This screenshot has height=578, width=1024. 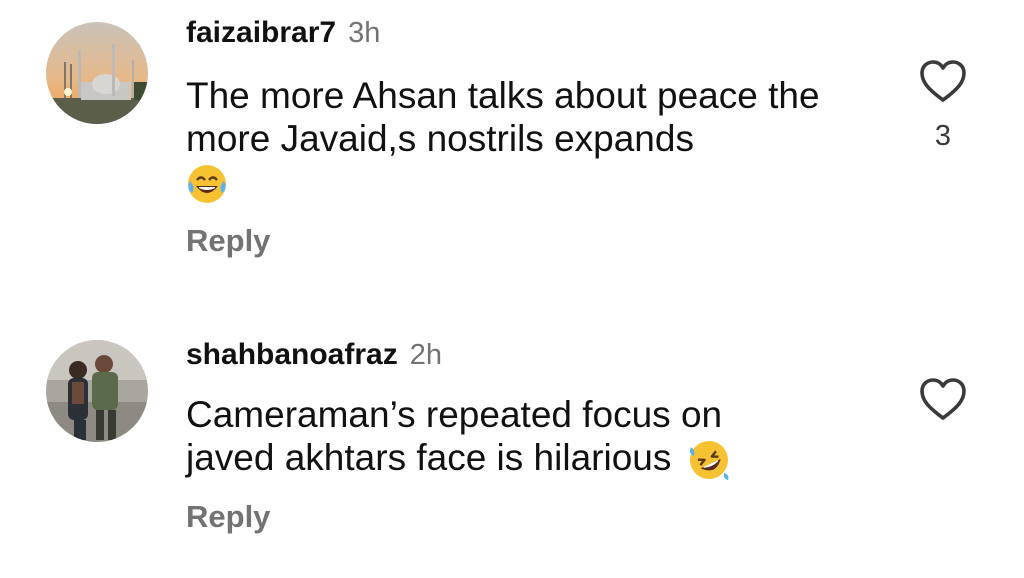 I want to click on rolling-on-the-floor-laughing-icon, so click(x=709, y=461).